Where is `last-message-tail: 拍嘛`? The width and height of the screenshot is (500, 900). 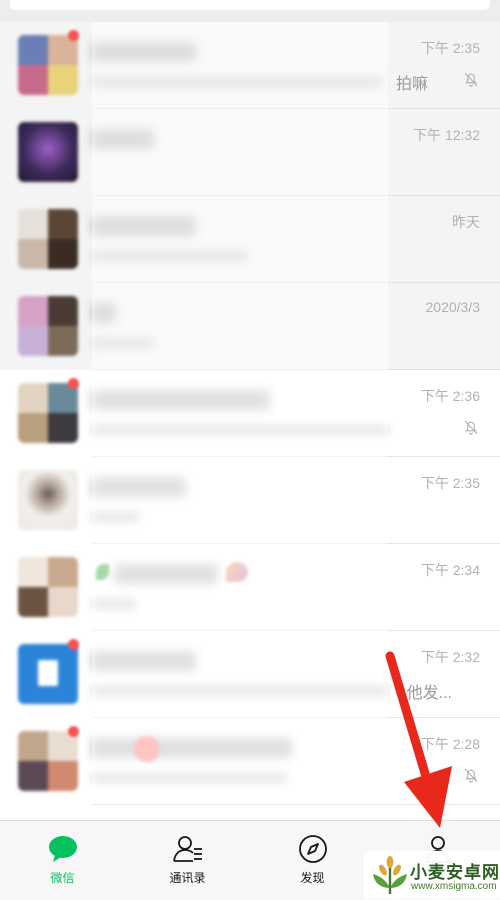
last-message-tail: 拍嘛 is located at coordinates (411, 84).